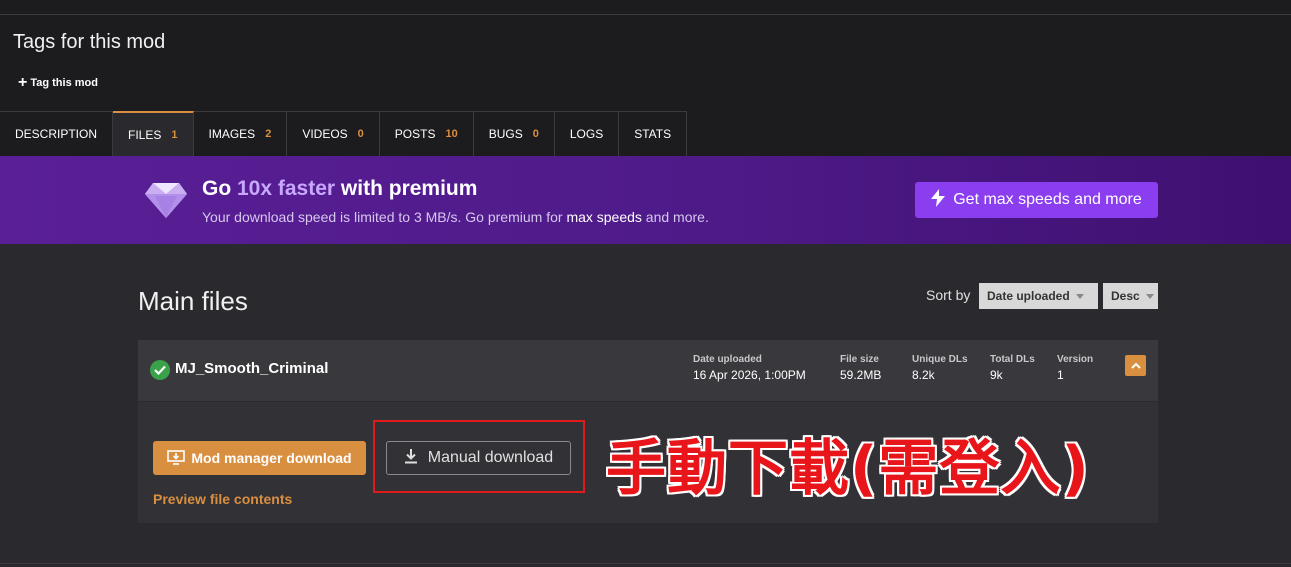  I want to click on preview-file-contents-link: Preview file contents, so click(222, 499).